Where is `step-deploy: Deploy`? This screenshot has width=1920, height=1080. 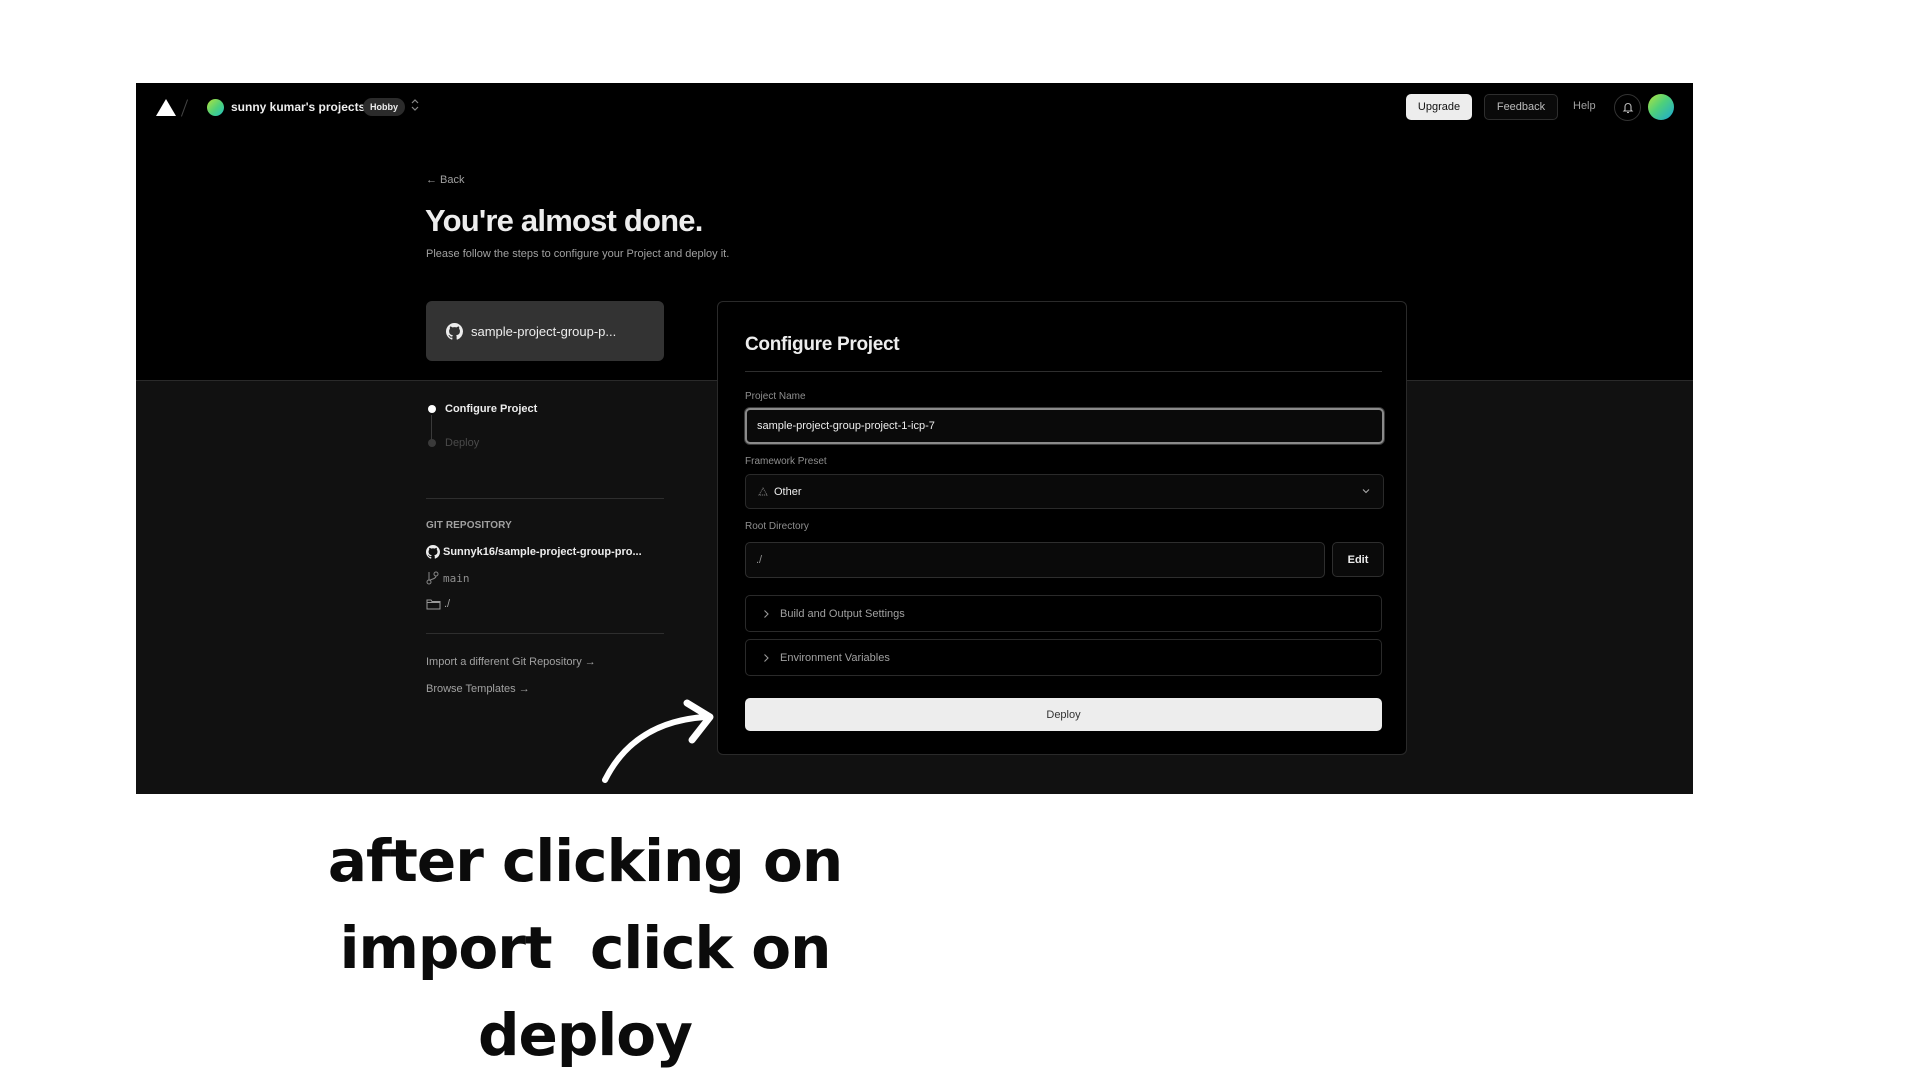
step-deploy: Deploy is located at coordinates (452, 443).